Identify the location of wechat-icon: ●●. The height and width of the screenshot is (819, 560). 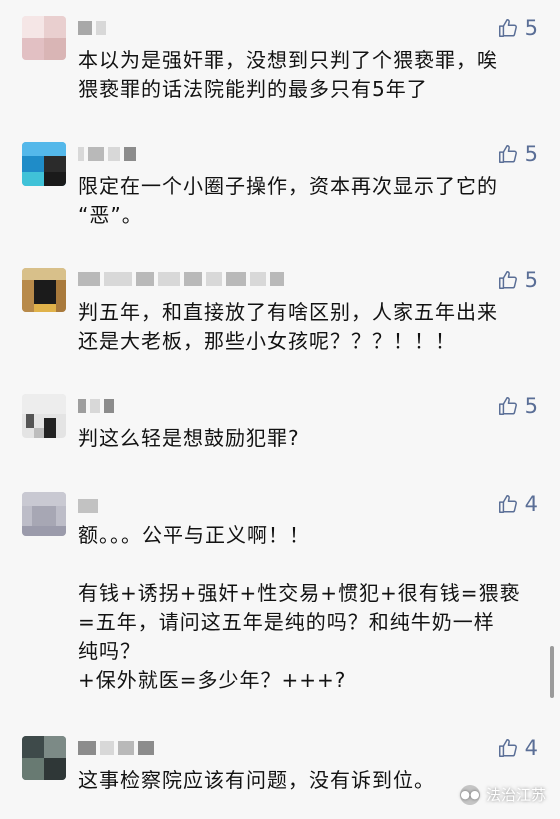
(469, 794).